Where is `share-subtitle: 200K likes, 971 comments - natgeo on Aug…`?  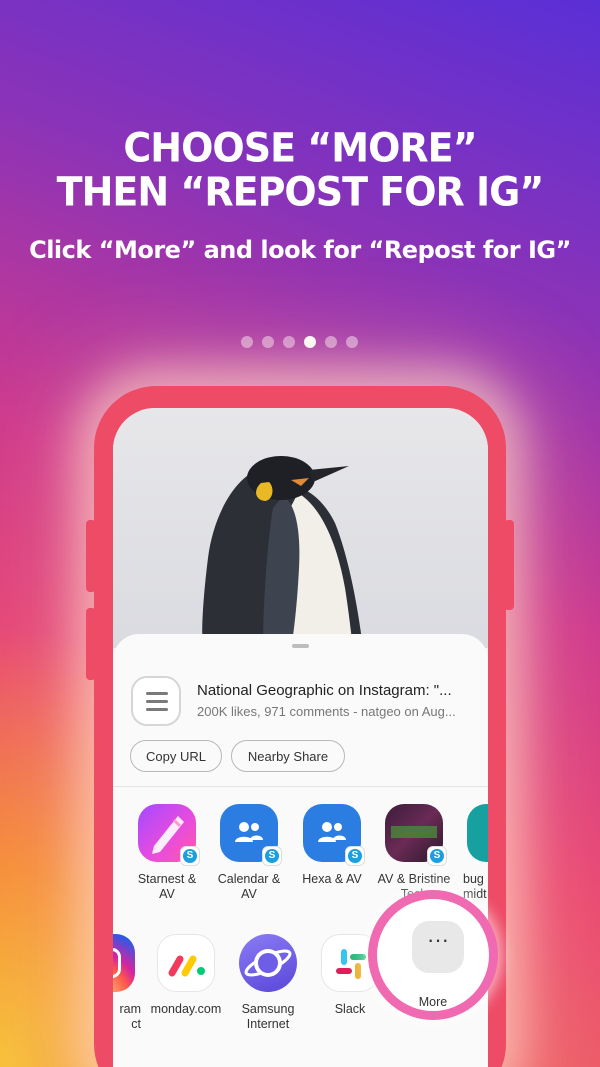 share-subtitle: 200K likes, 971 comments - natgeo on Aug… is located at coordinates (326, 711).